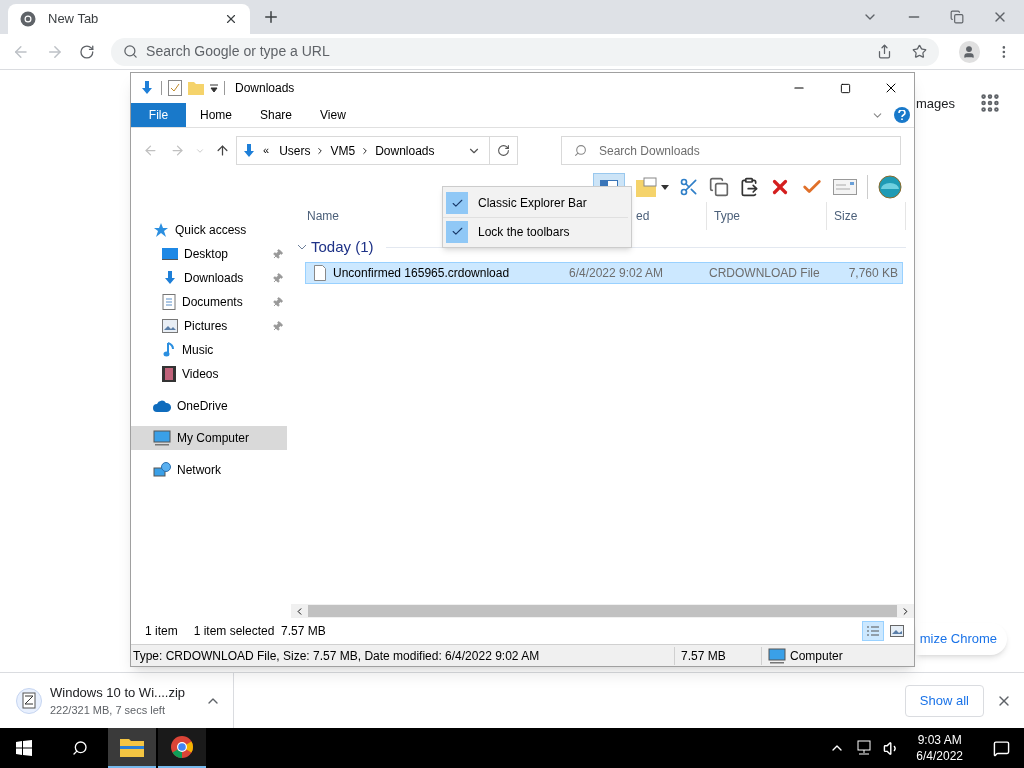 Image resolution: width=1024 pixels, height=768 pixels. I want to click on status-info: Type: CRDOWNLOAD File, Size: 7.57 MB, Date modified: 6/4/2022 9:02 AM, so click(336, 656).